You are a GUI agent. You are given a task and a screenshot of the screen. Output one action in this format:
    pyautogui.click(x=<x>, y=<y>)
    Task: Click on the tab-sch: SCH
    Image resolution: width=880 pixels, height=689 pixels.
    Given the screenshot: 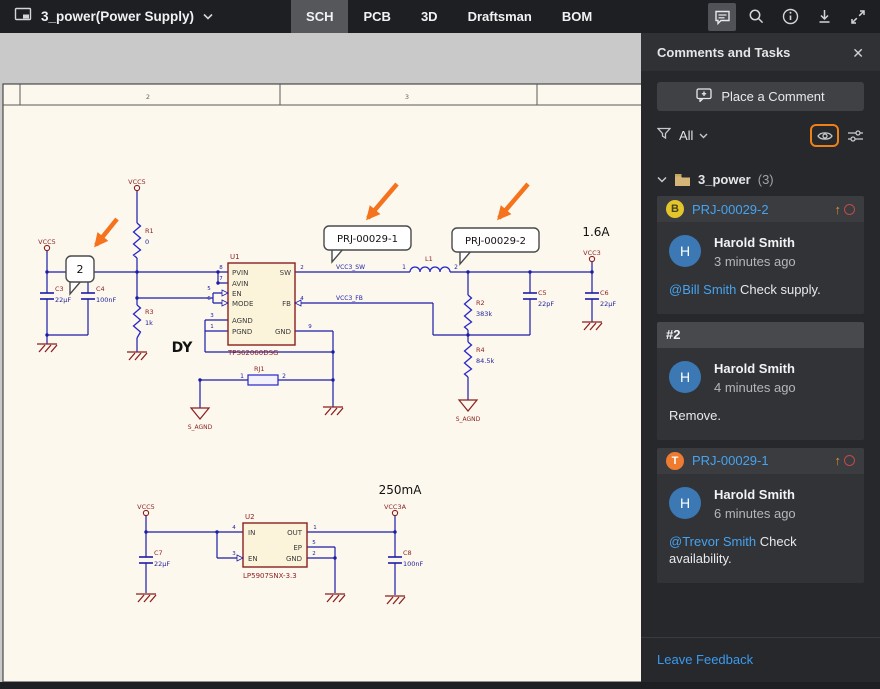 What is the action you would take?
    pyautogui.click(x=320, y=16)
    